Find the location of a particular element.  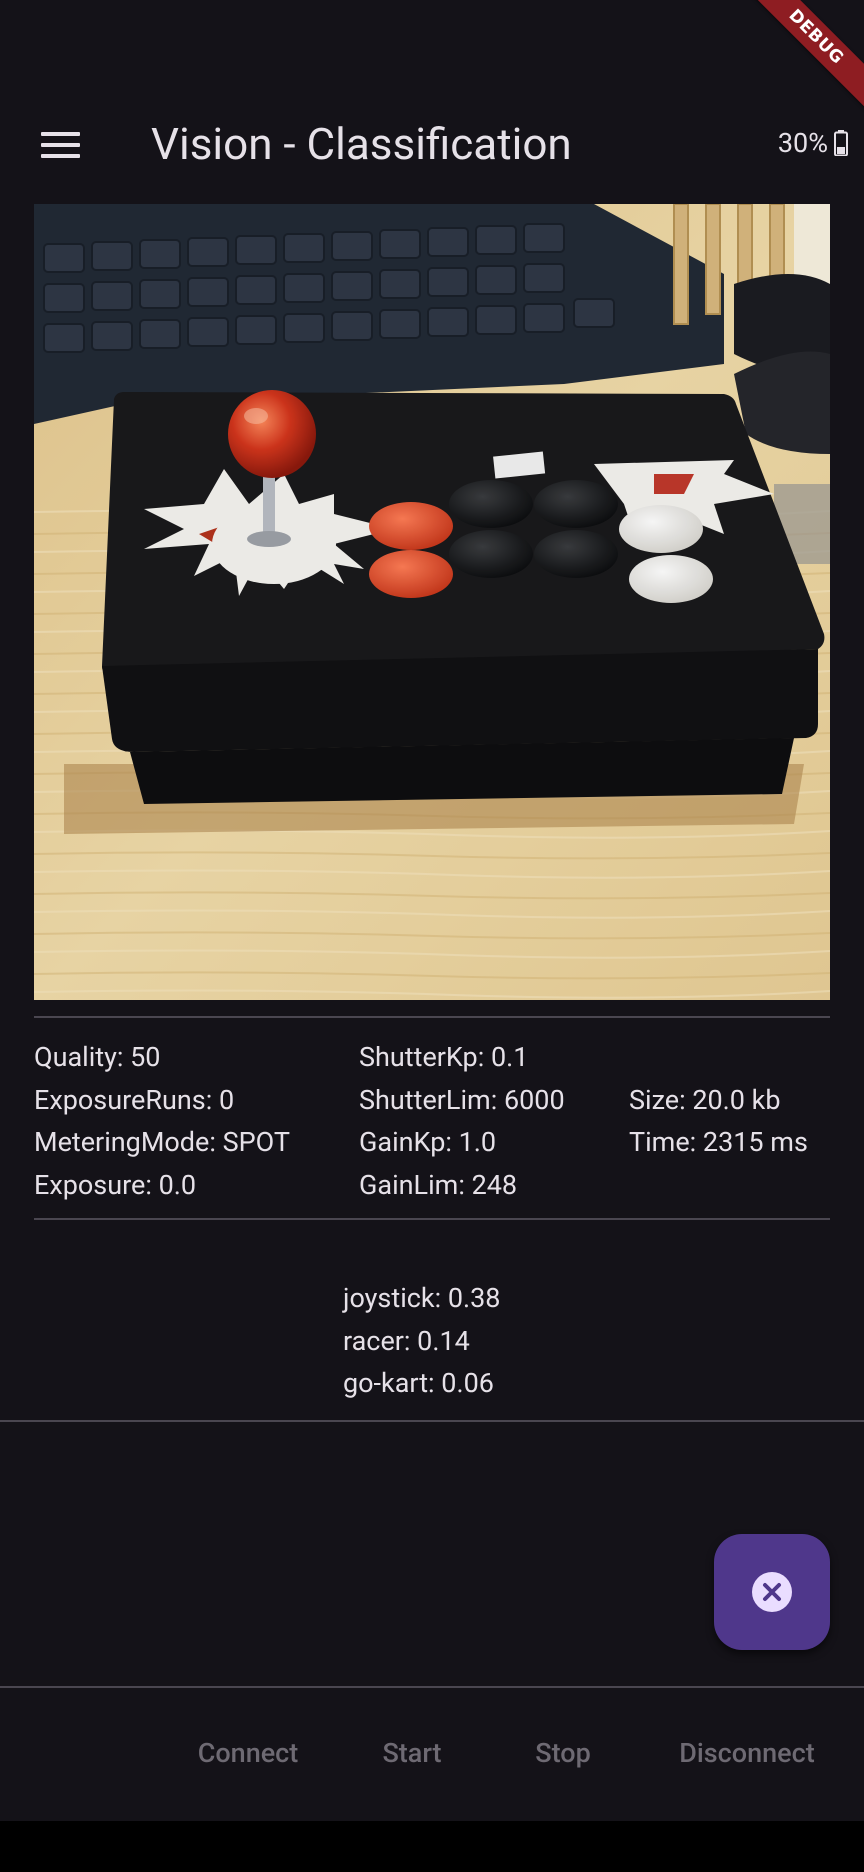

system-navigation-bar is located at coordinates (432, 1846).